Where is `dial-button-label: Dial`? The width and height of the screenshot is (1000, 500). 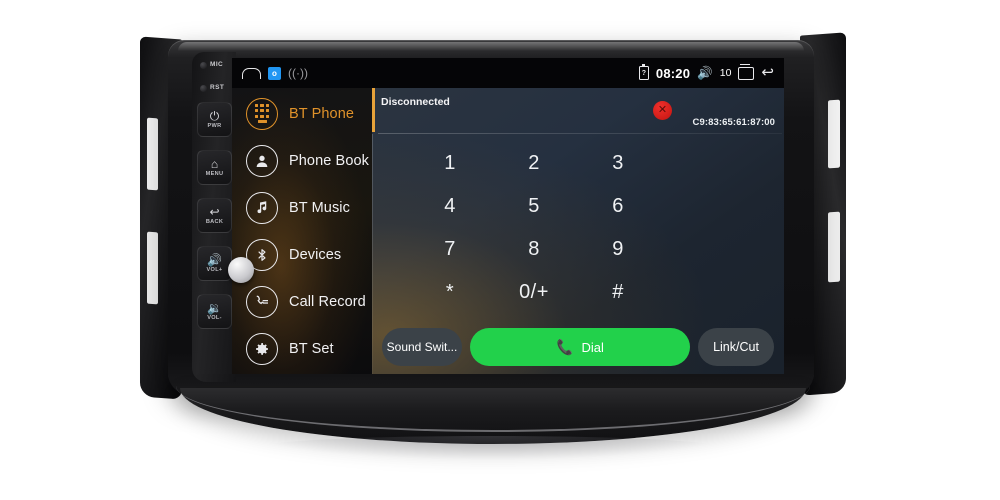
dial-button-label: Dial is located at coordinates (592, 347).